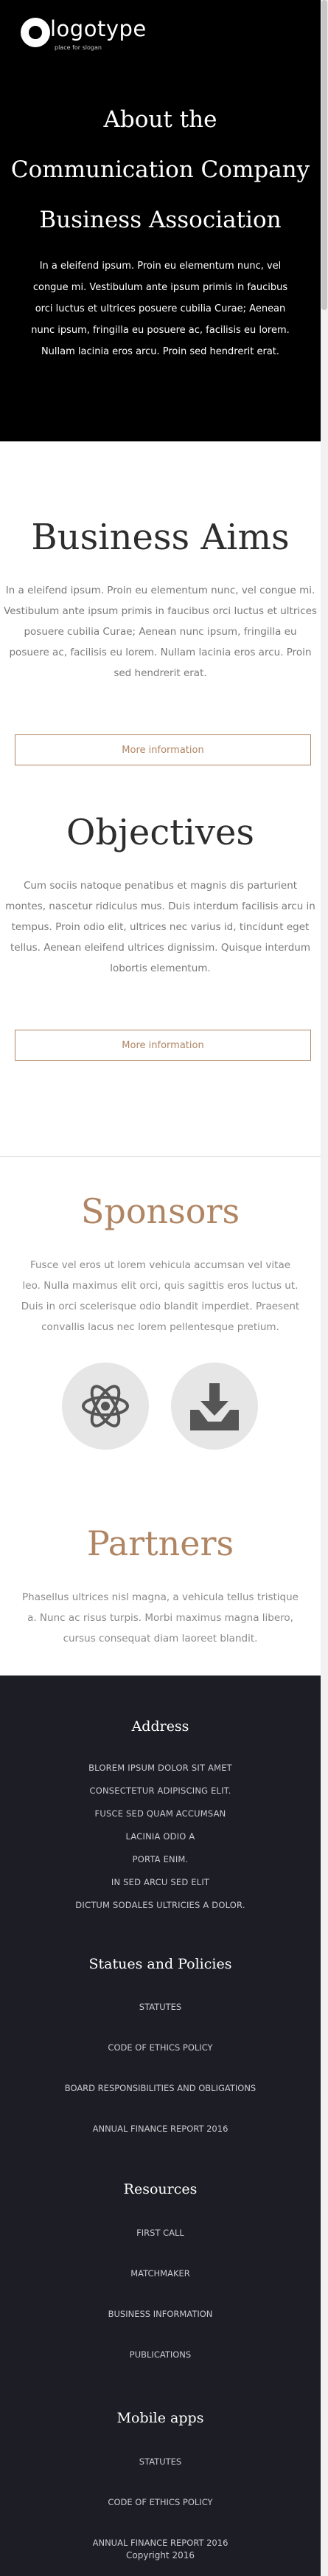 The image size is (328, 2576). I want to click on section-divider, so click(160, 1157).